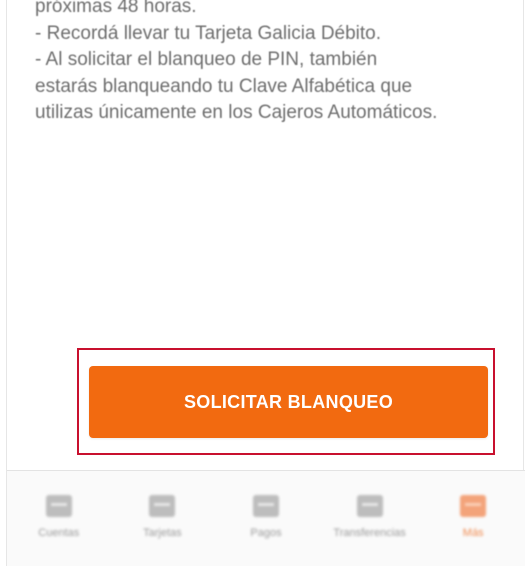 The height and width of the screenshot is (566, 530). I want to click on nav-item-tarjetas: Tarjetas, so click(162, 505).